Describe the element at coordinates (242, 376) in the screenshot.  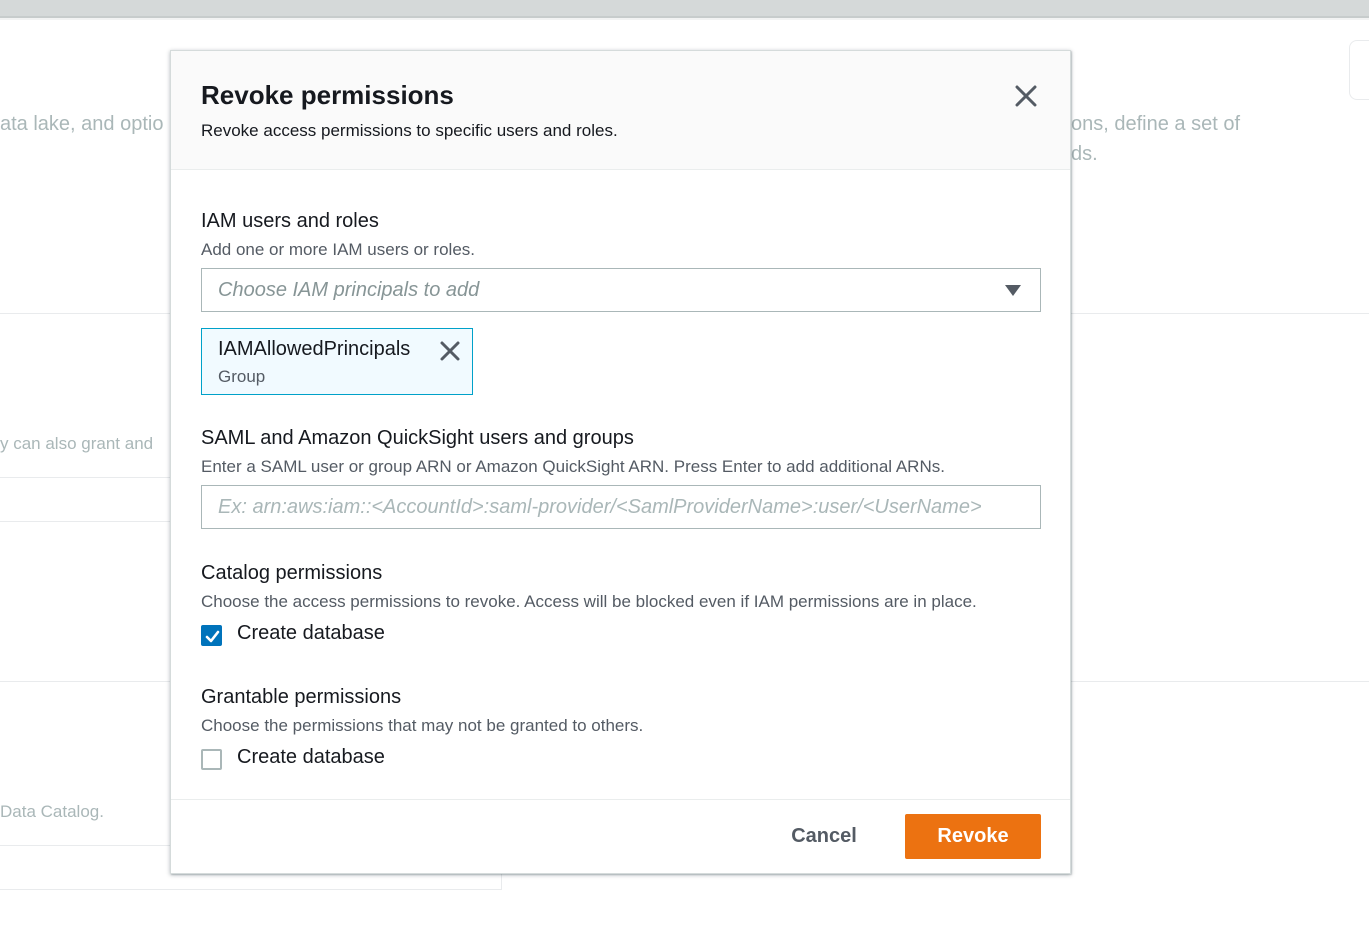
I see `token-type: Group` at that location.